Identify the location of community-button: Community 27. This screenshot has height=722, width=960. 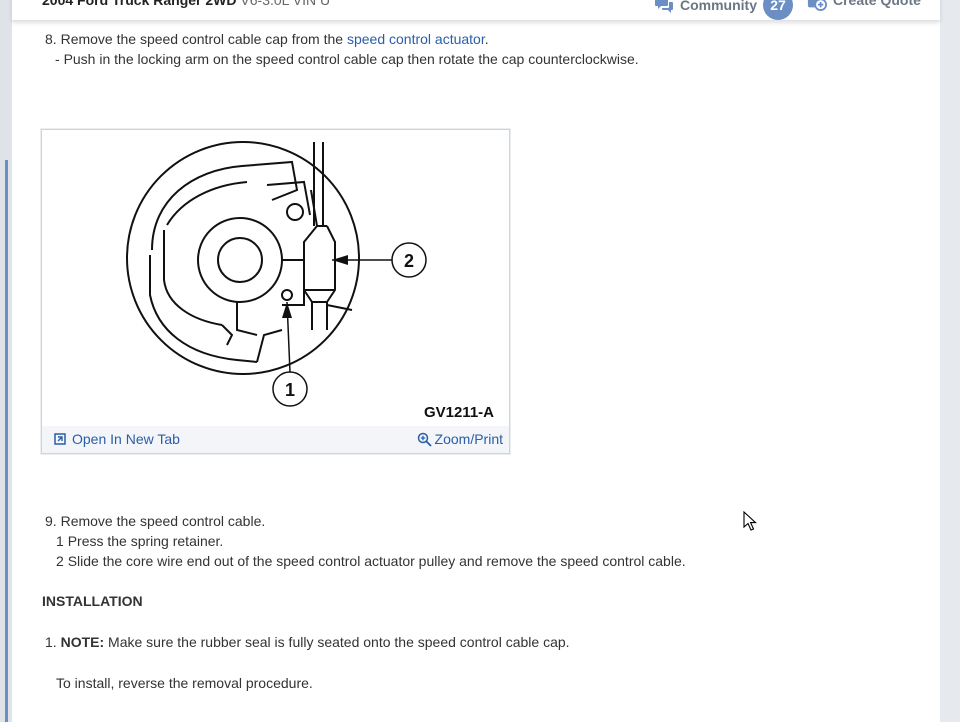
(723, 10).